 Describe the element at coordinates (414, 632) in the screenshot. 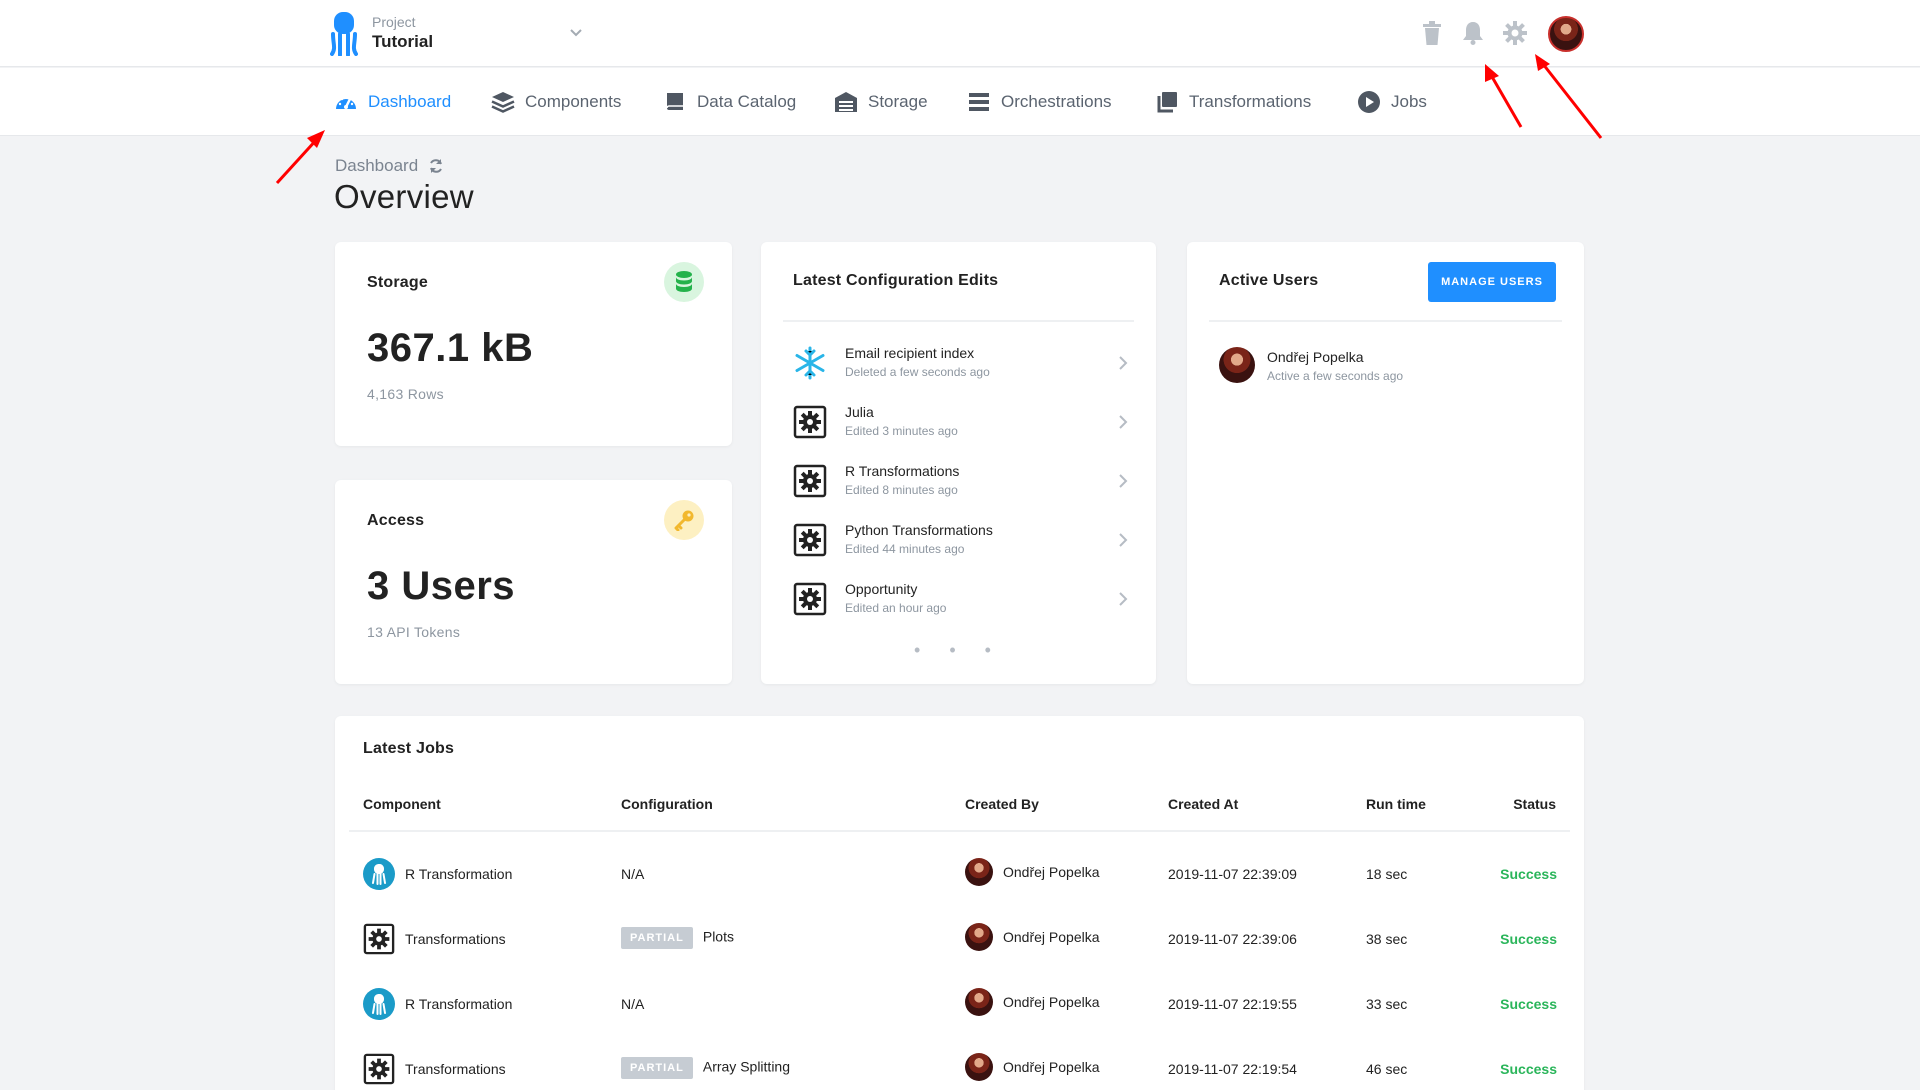

I see `access-tokens: 13 API Tokens` at that location.